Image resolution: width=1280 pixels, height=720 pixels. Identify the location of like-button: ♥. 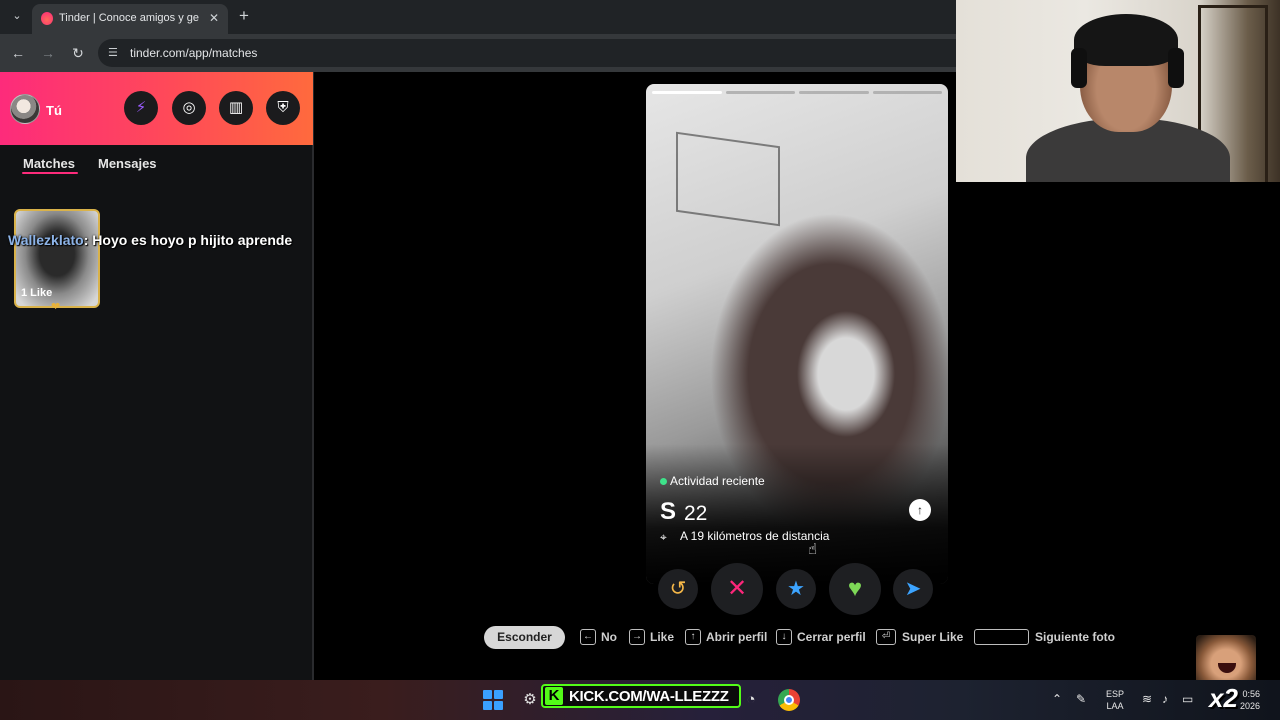
(855, 589).